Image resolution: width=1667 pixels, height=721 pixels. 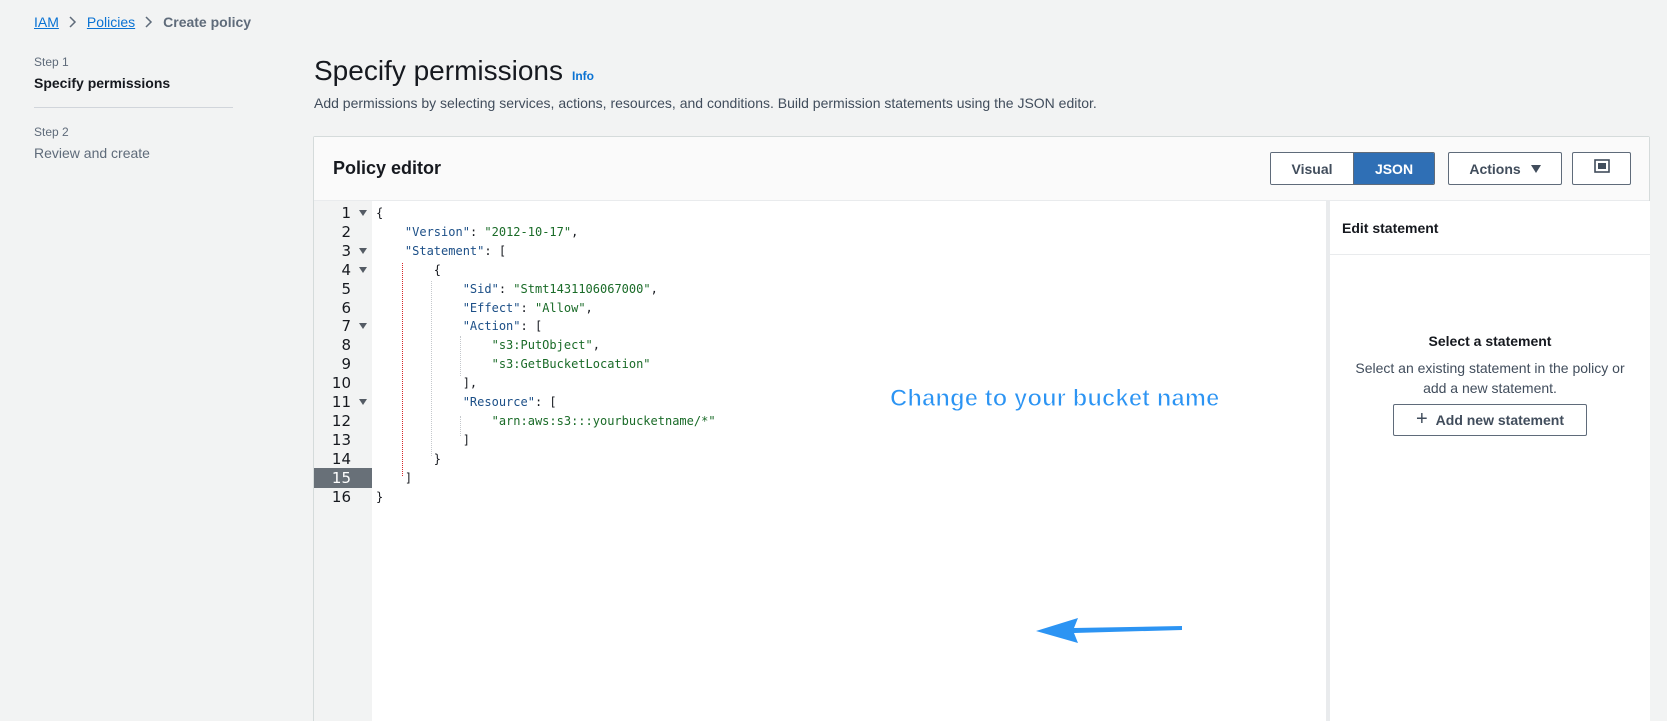 I want to click on annotation-text: Change to your bucket name, so click(x=1054, y=399).